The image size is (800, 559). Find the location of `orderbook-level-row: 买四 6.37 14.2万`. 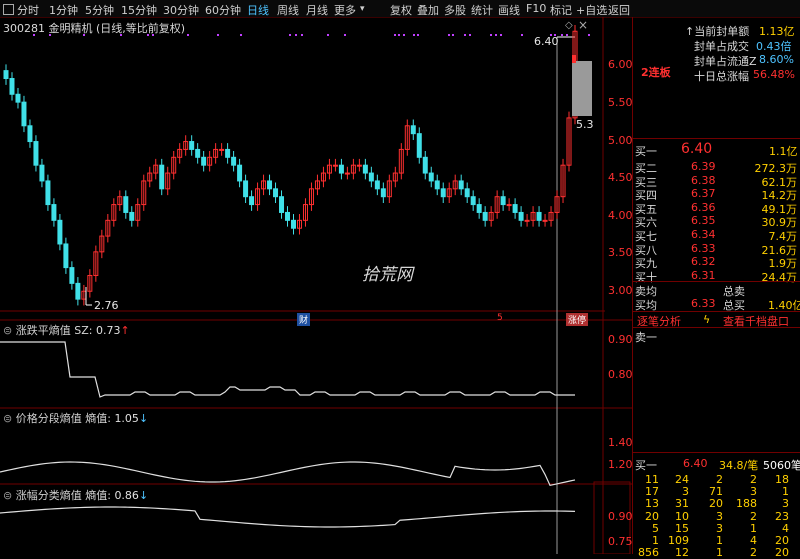

orderbook-level-row: 买四 6.37 14.2万 is located at coordinates (716, 194).